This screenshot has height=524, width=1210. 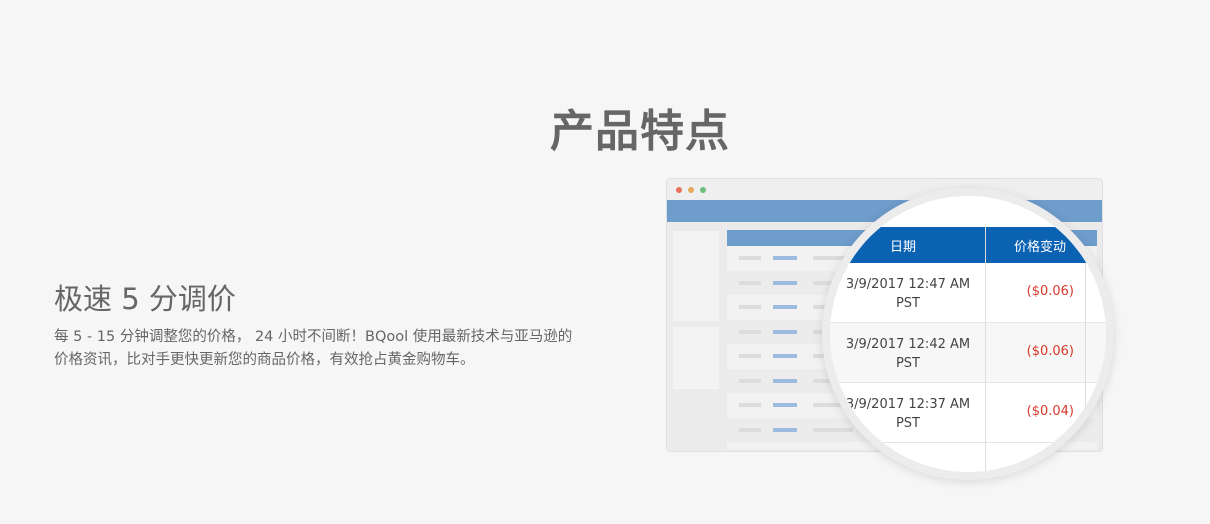 I want to click on window-minimize-dot, so click(x=691, y=190).